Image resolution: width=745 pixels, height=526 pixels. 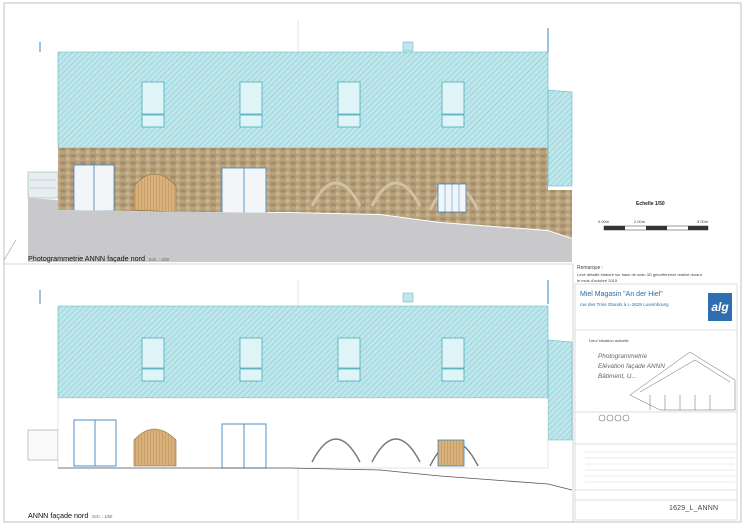 What do you see at coordinates (604, 221) in the screenshot?
I see `scale-tick-0: 0.00m` at bounding box center [604, 221].